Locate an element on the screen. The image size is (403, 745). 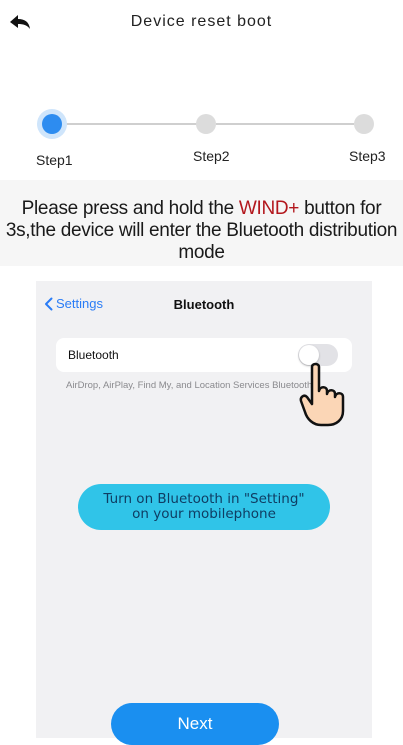
bluetooth-row-label: Bluetooth is located at coordinates (93, 355).